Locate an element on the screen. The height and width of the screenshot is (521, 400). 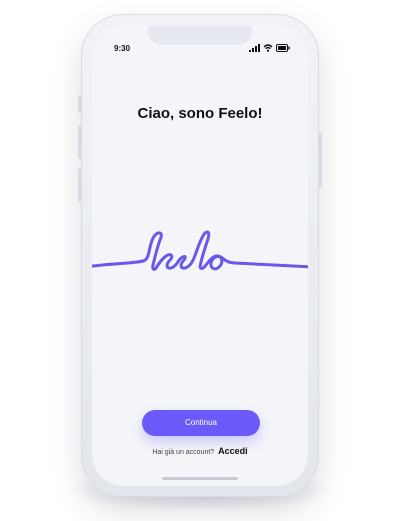
wifi-icon is located at coordinates (268, 48).